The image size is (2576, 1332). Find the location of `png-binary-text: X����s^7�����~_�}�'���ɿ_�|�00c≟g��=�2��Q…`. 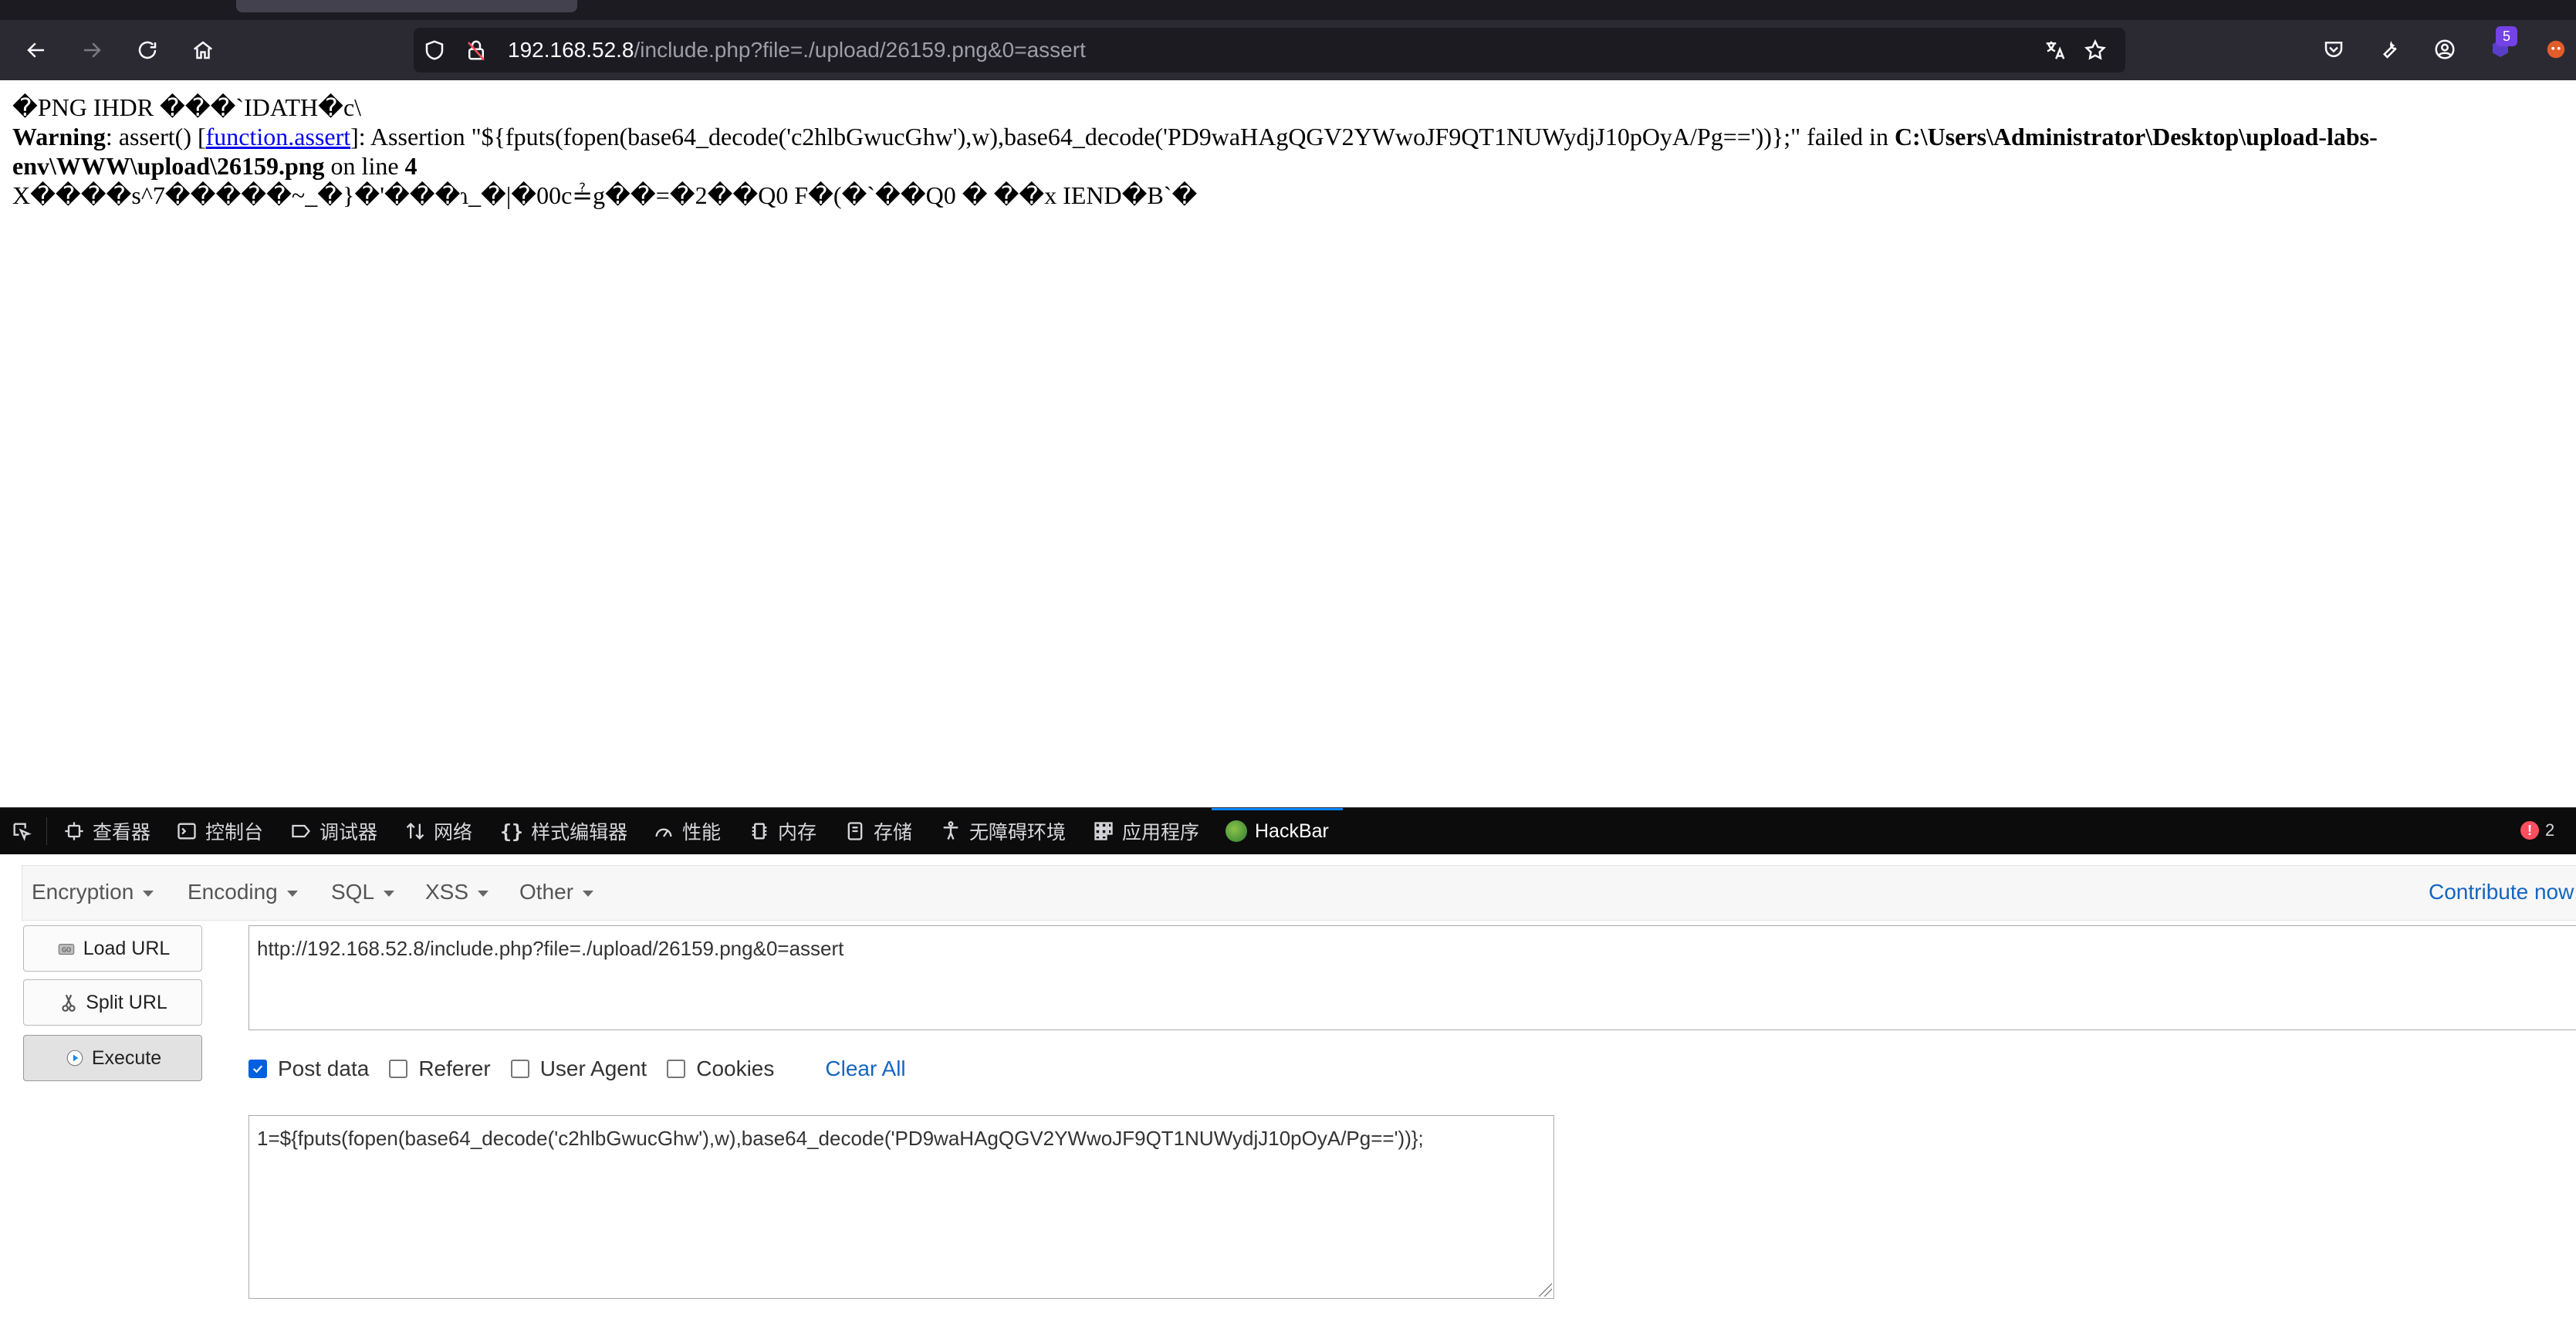

png-binary-text: X����s^7�����~_�}�'���ɿ_�|�00c≟g��=�2��Q… is located at coordinates (605, 195).